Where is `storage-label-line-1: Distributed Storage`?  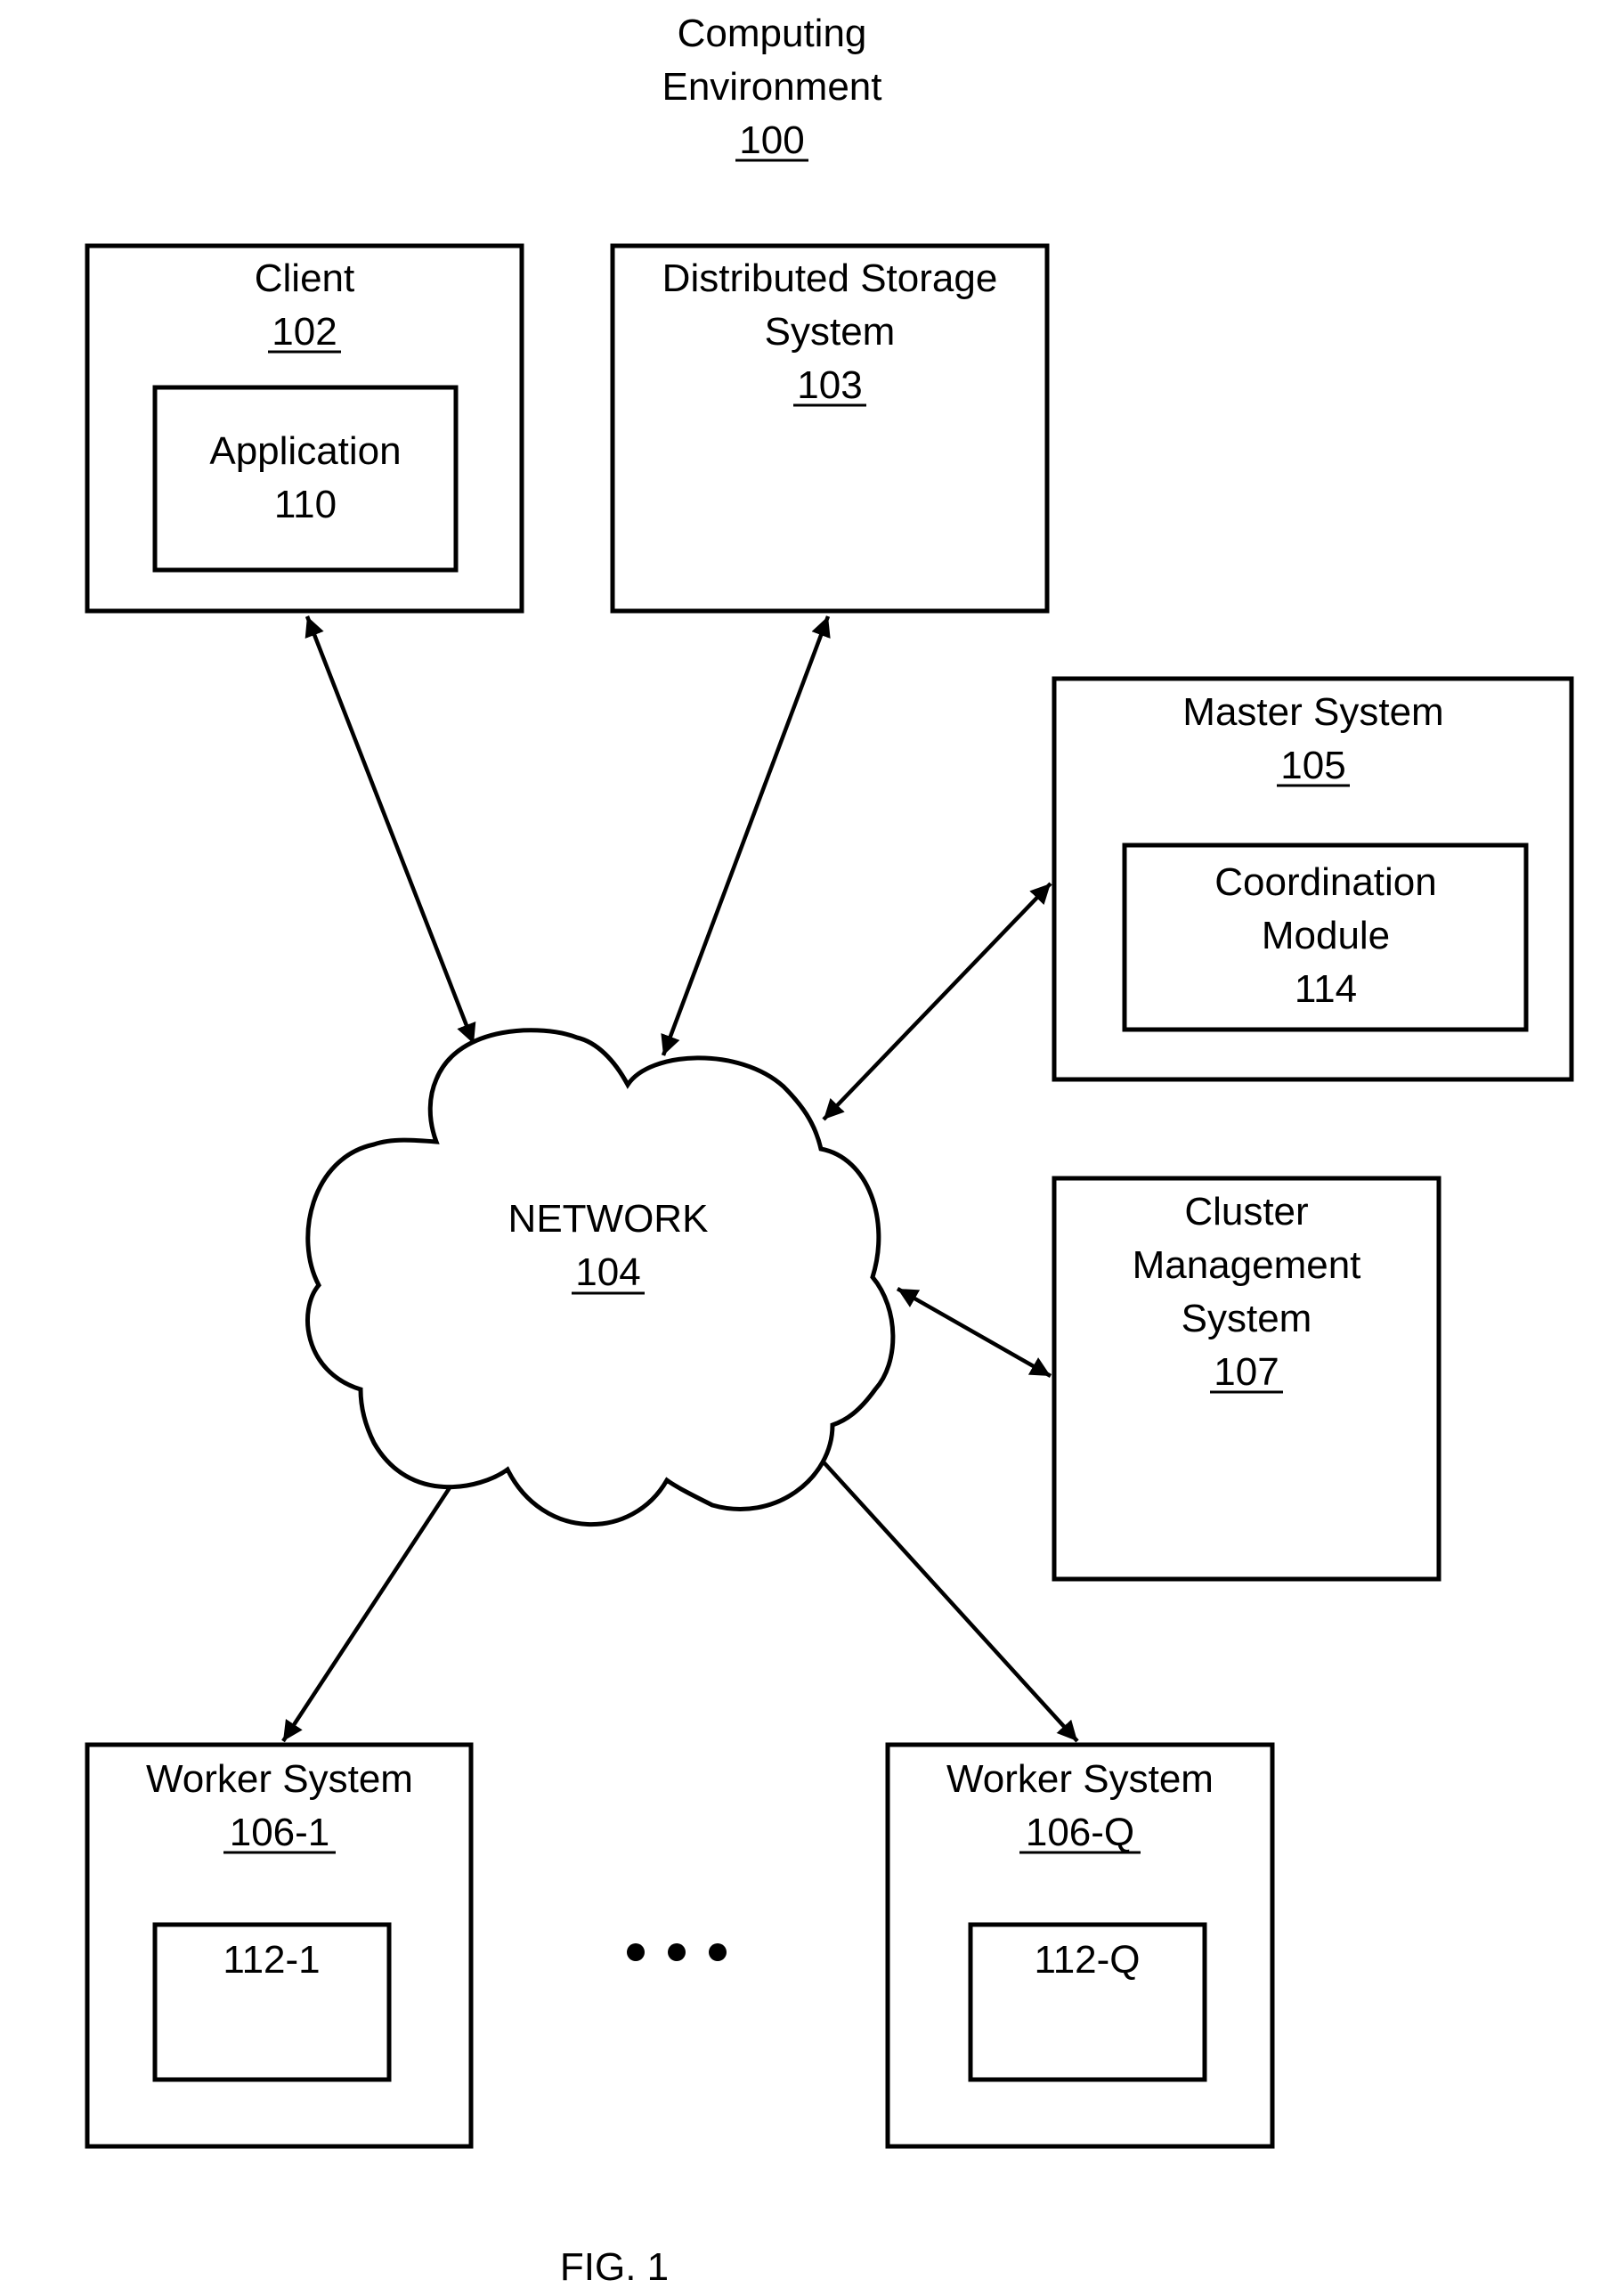 storage-label-line-1: Distributed Storage is located at coordinates (830, 278).